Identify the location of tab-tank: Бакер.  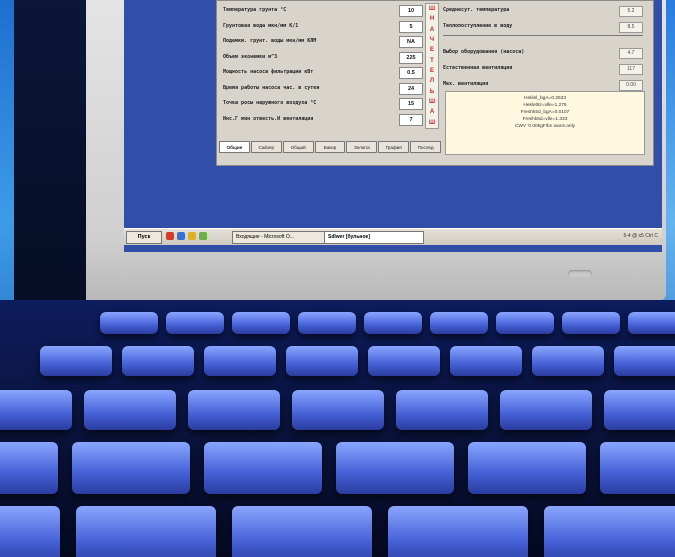
(330, 147).